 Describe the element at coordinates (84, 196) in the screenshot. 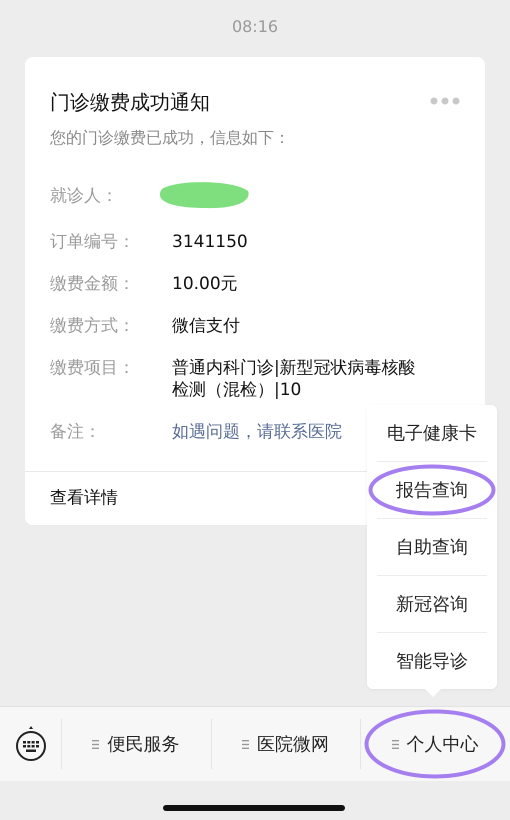

I see `field-label: 就诊人：` at that location.